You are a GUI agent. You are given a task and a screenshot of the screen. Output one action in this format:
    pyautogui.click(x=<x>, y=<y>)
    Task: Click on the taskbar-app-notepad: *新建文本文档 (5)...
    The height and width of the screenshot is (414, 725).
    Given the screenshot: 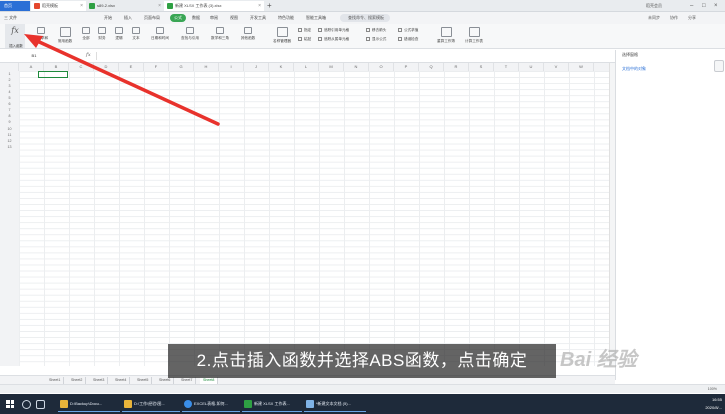 What is the action you would take?
    pyautogui.click(x=335, y=404)
    